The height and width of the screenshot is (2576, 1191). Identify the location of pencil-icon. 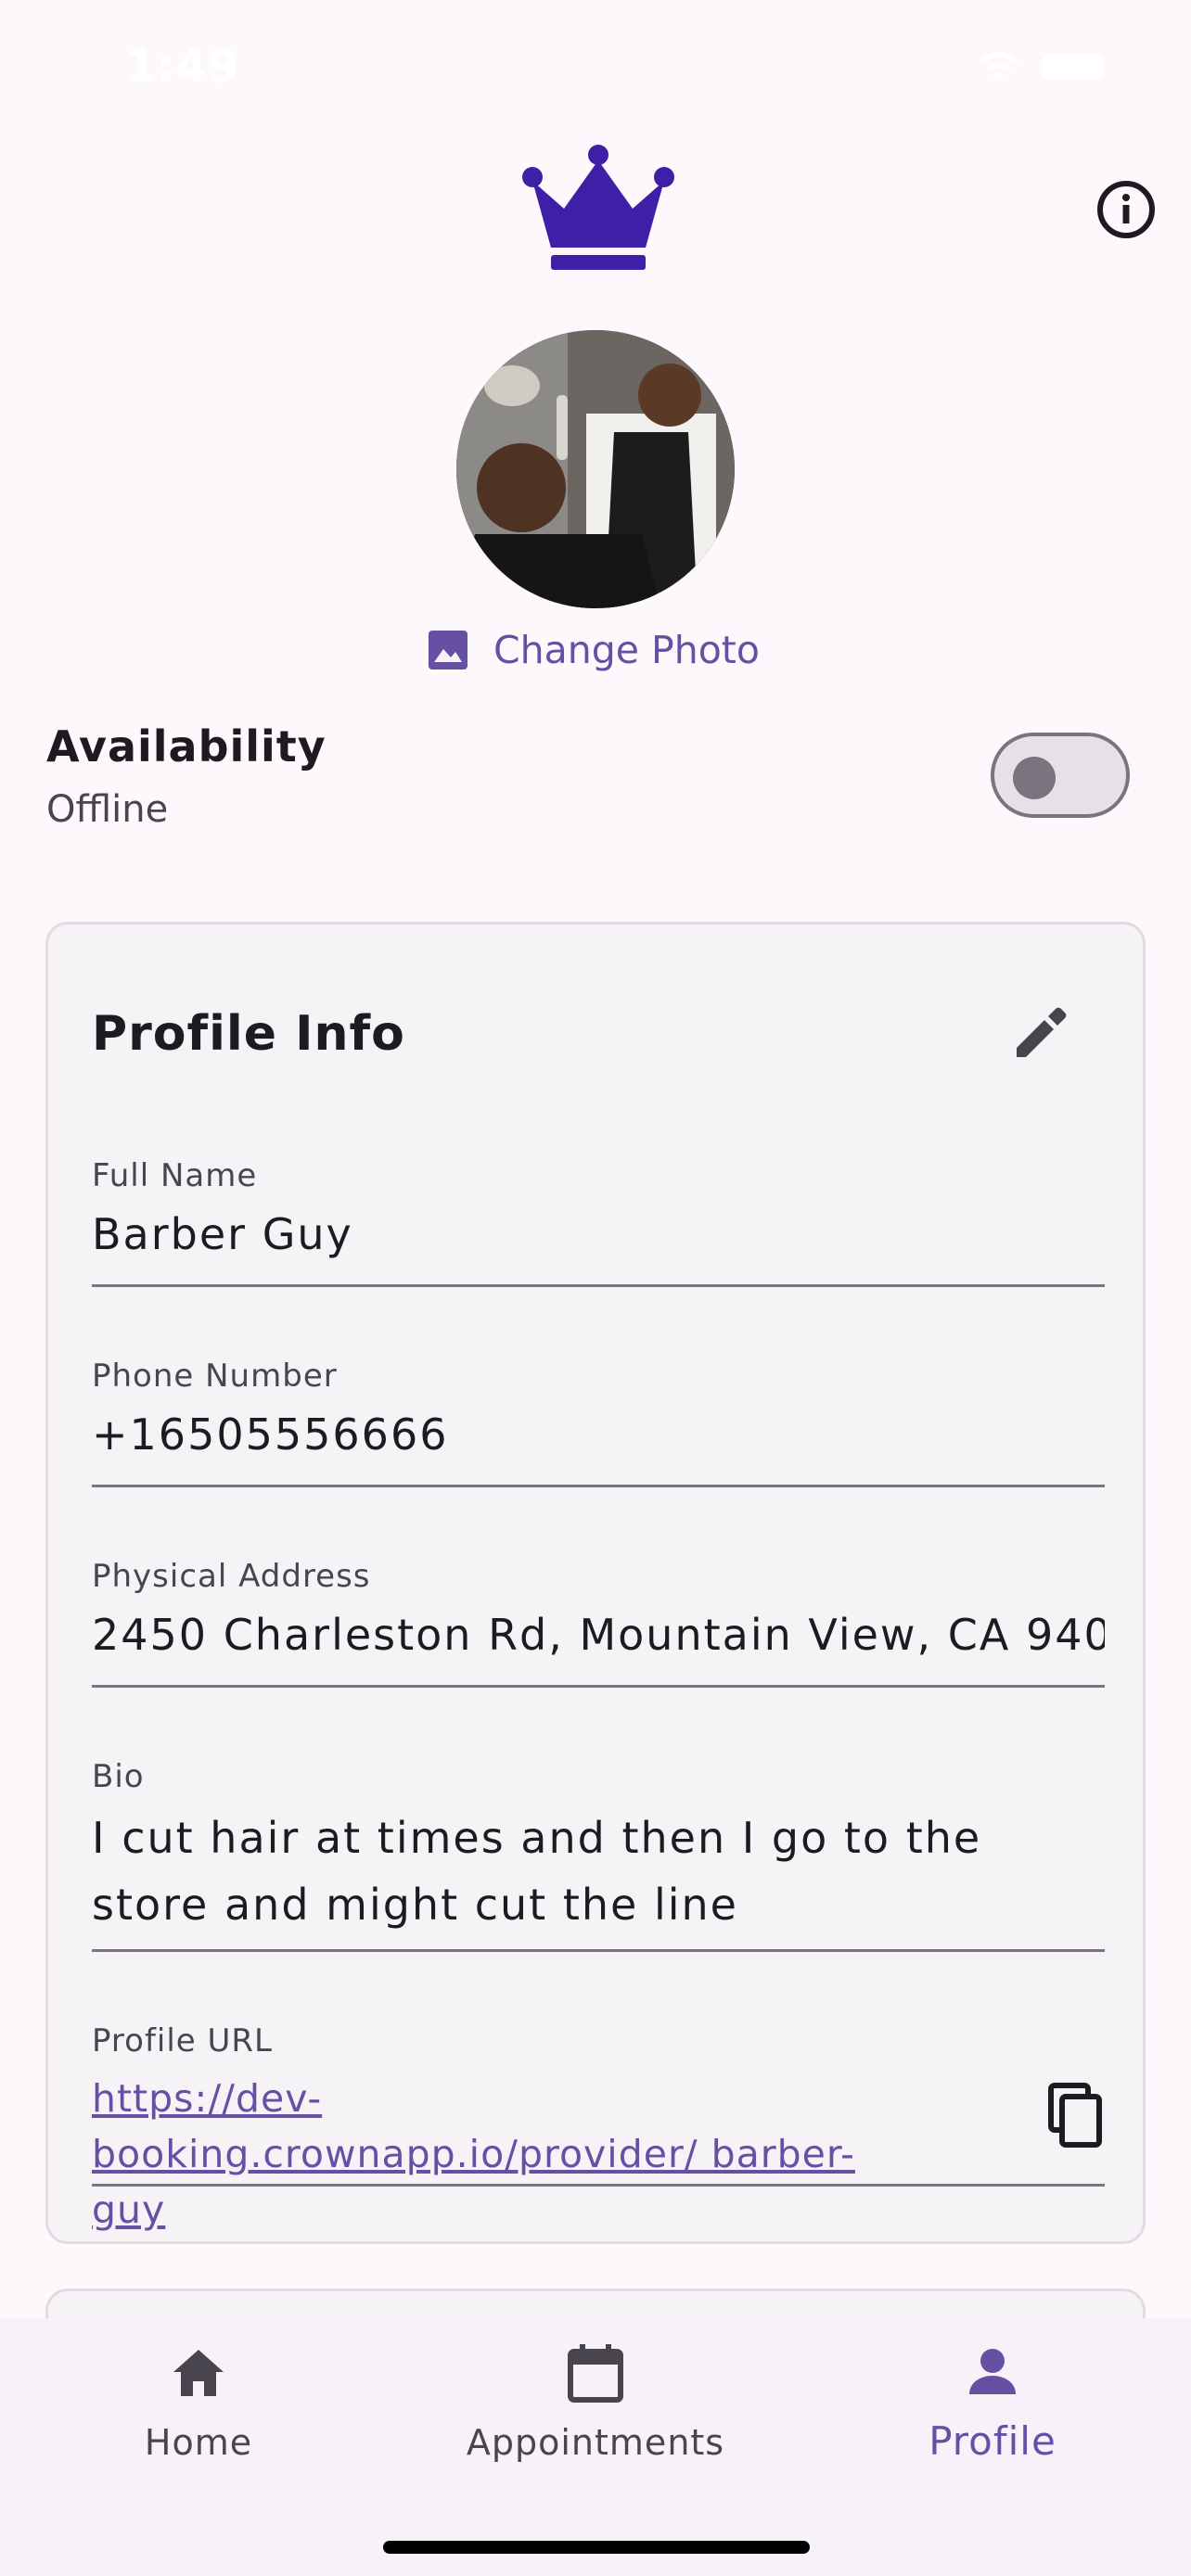
(1041, 1033).